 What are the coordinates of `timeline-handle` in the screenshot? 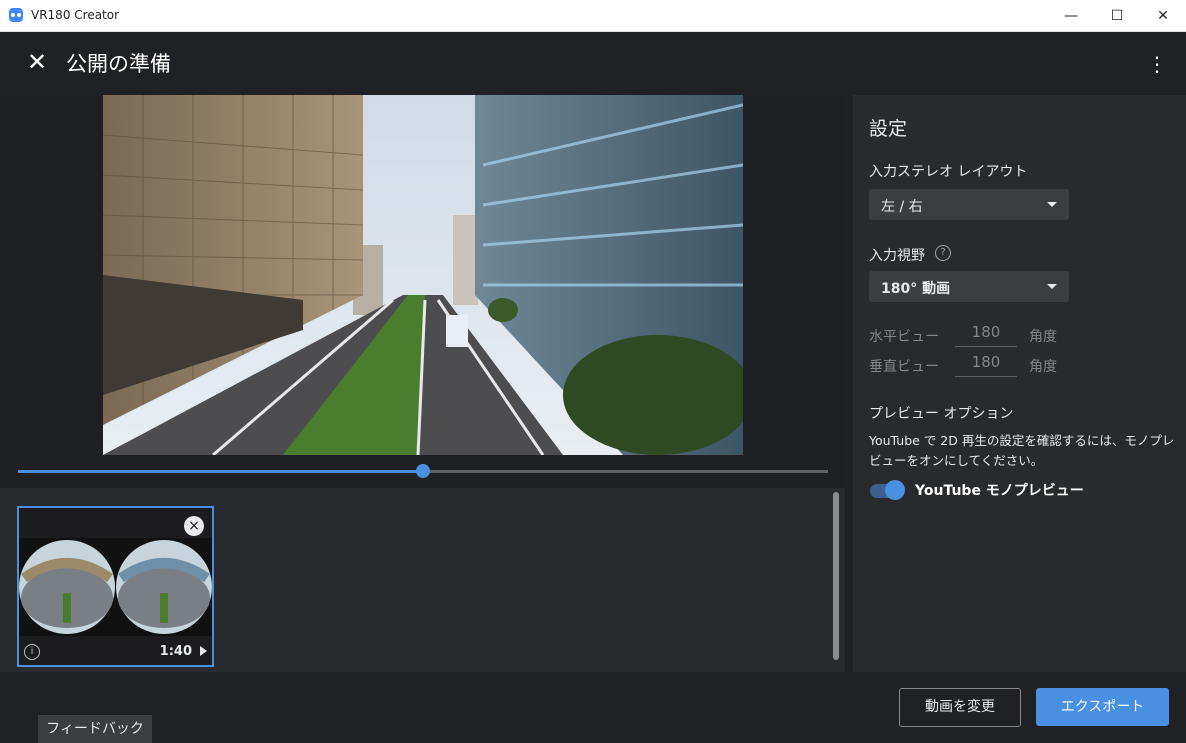 It's located at (423, 471).